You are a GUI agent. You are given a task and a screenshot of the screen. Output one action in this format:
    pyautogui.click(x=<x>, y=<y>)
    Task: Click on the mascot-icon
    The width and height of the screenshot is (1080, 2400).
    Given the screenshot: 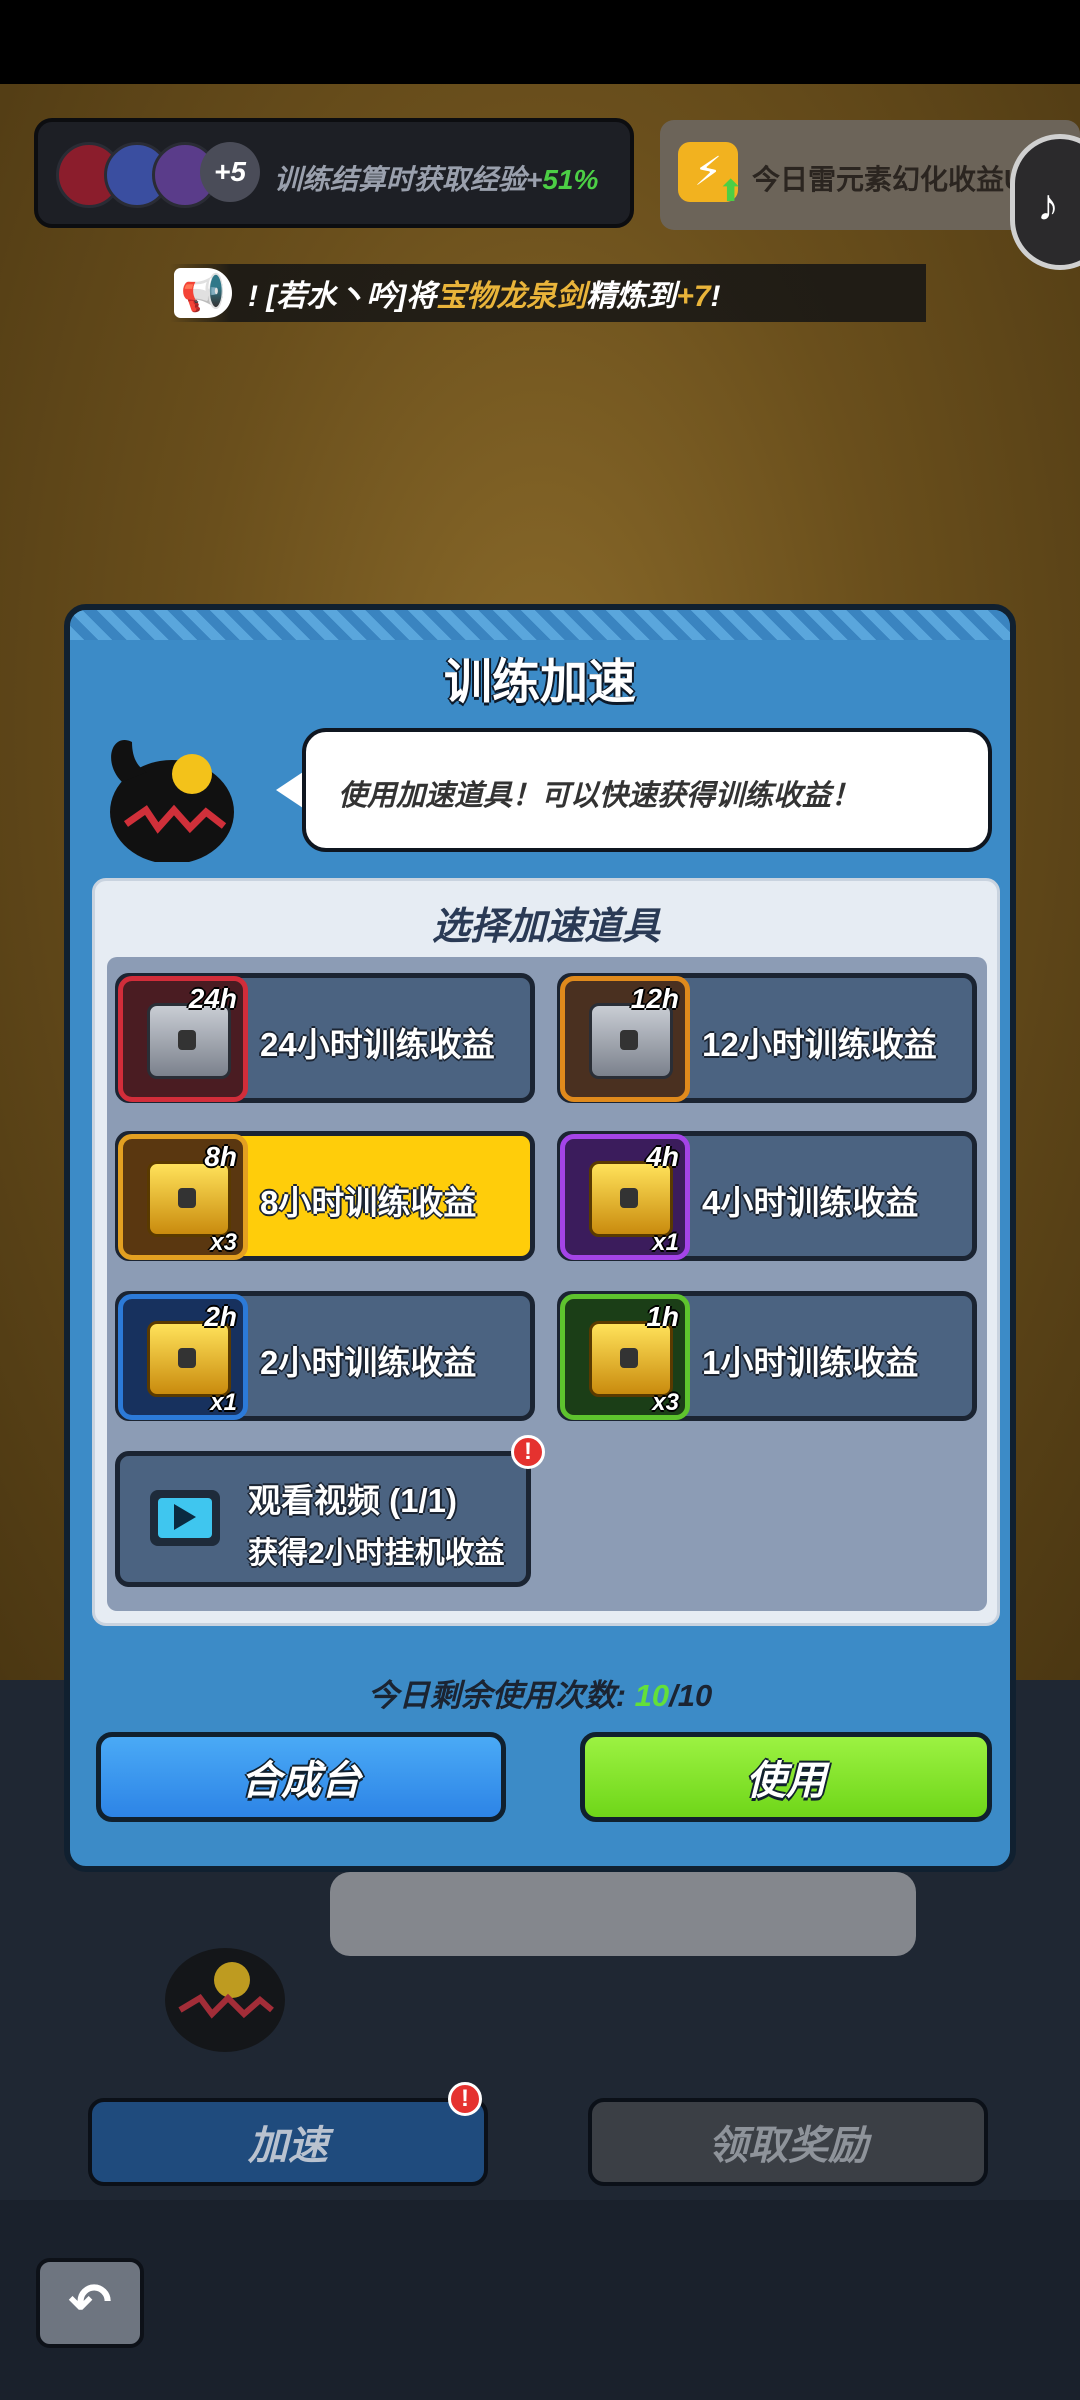 What is the action you would take?
    pyautogui.click(x=172, y=801)
    